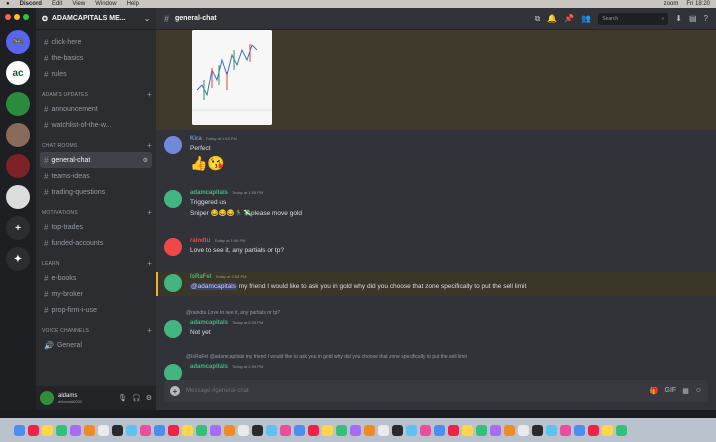  What do you see at coordinates (97, 213) in the screenshot?
I see `category-header: MOTIVATIONS +` at bounding box center [97, 213].